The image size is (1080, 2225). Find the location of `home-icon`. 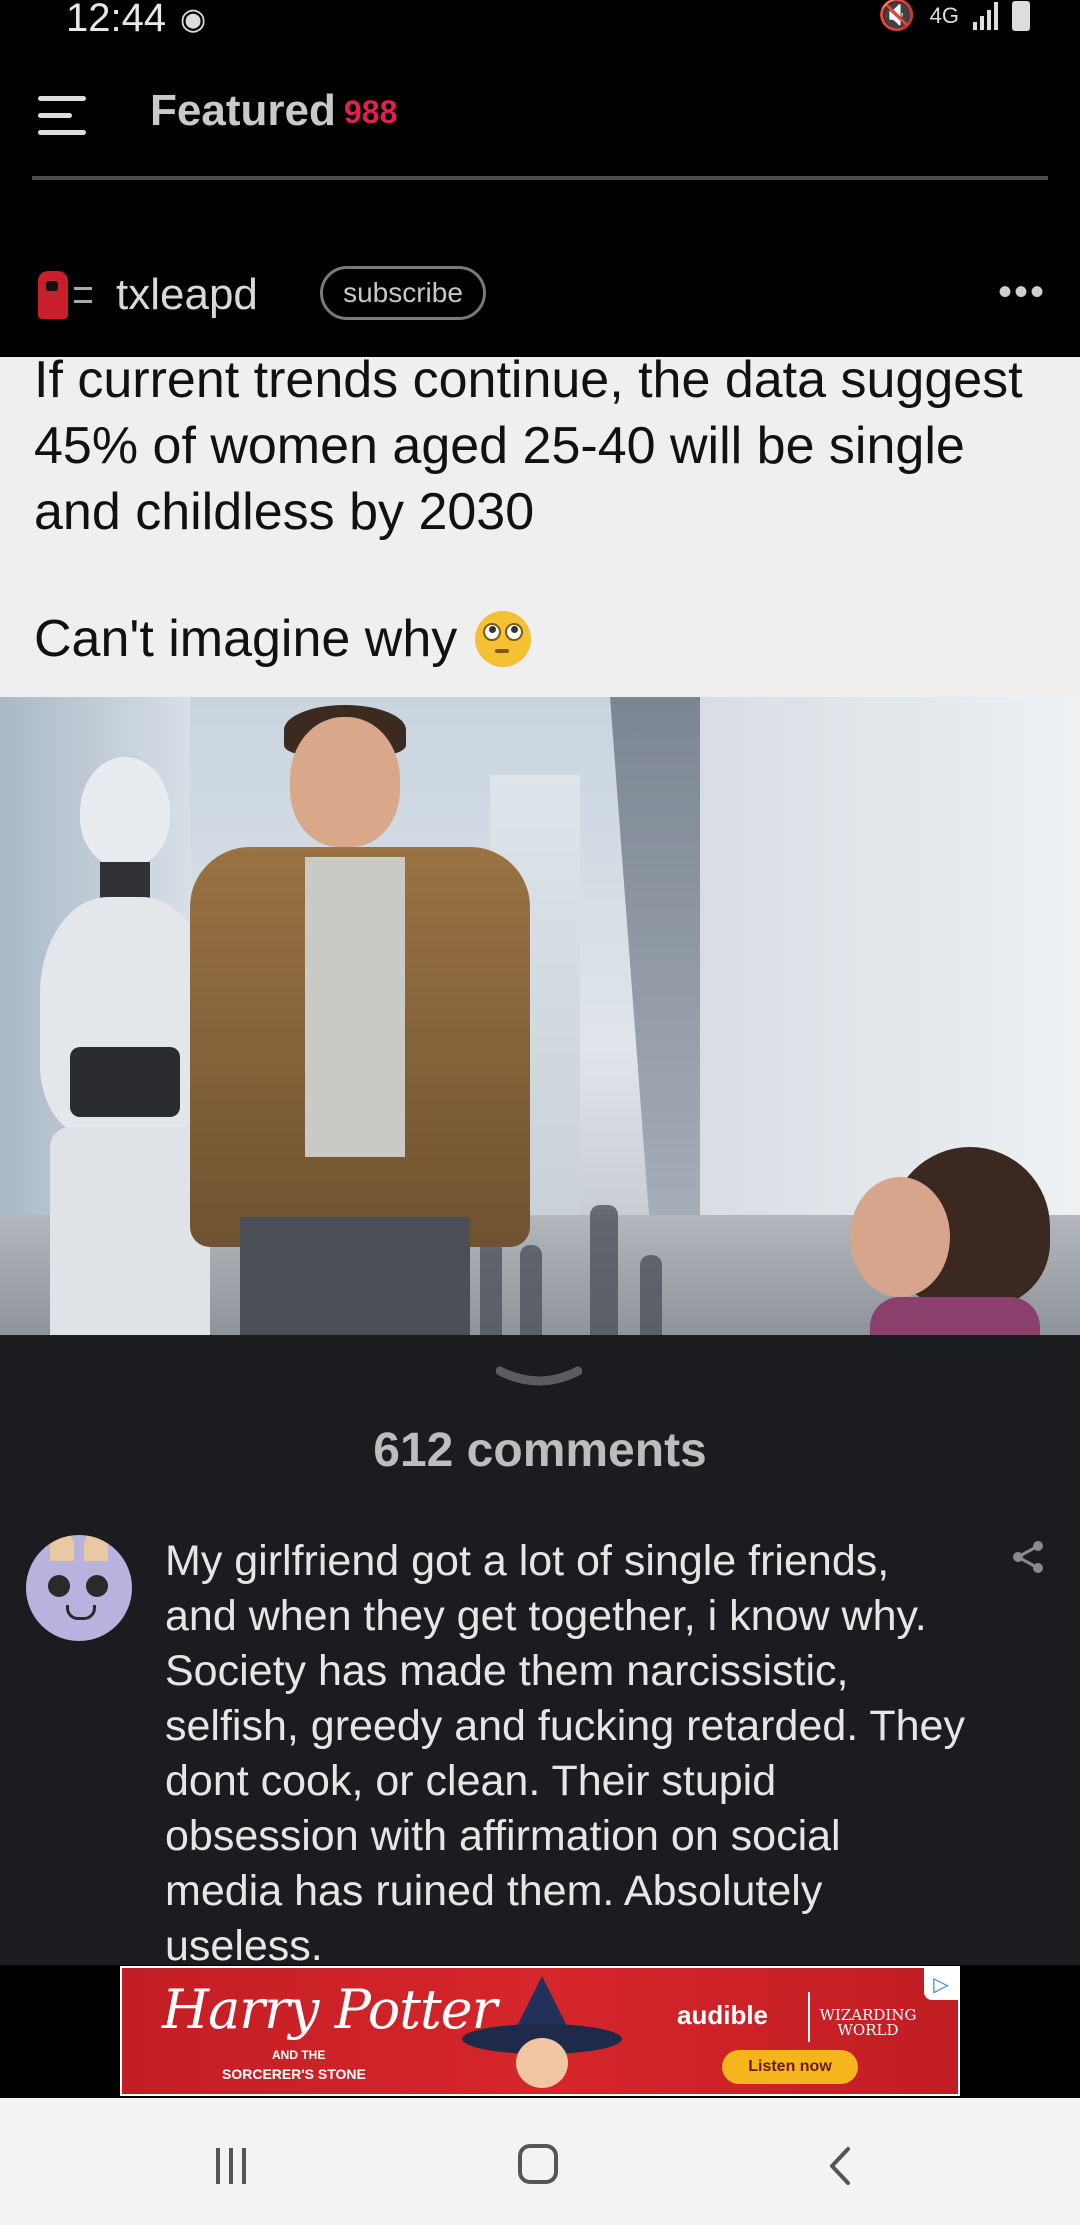

home-icon is located at coordinates (538, 2164).